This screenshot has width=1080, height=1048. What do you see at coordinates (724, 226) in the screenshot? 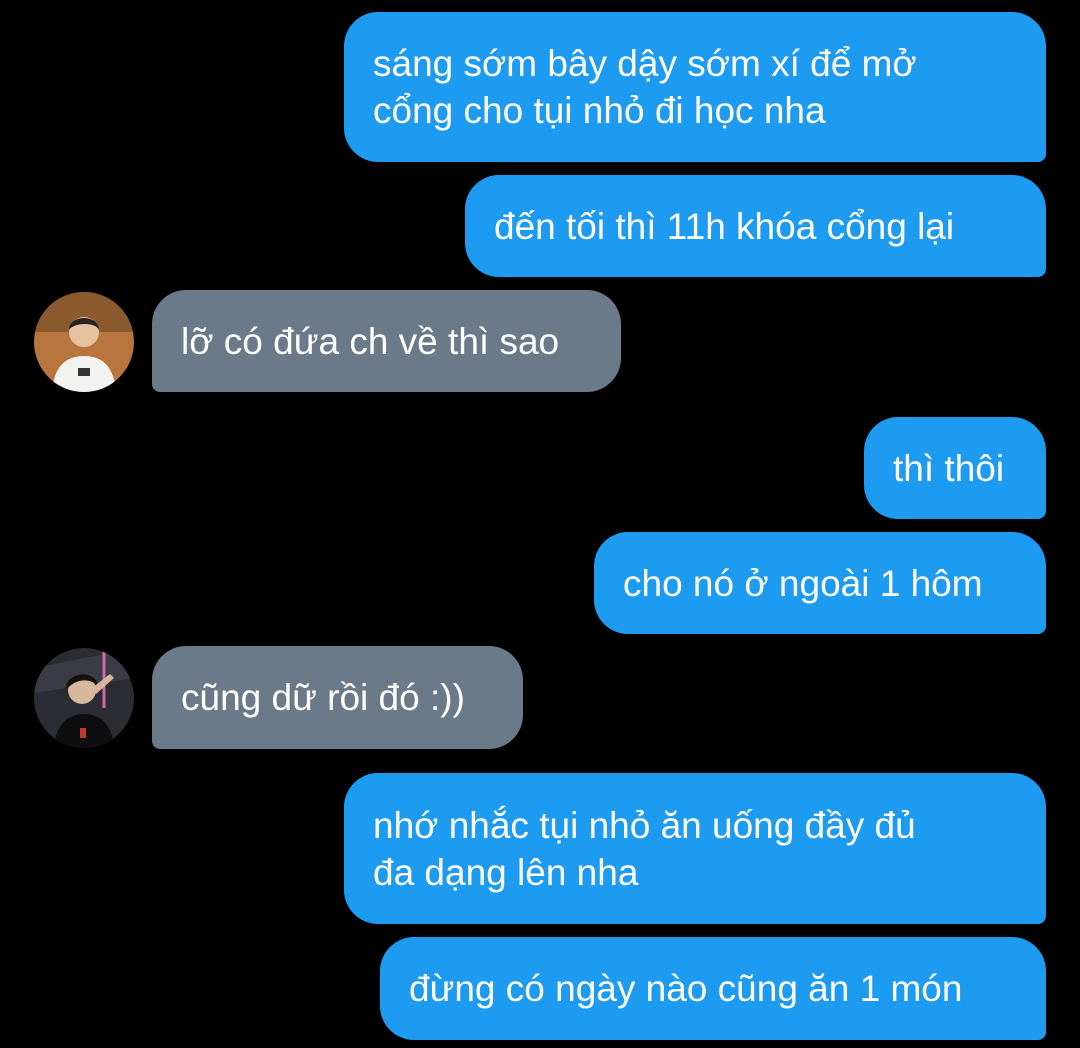
I see `message-text: đến tối thì 11h khóa cổng lại` at bounding box center [724, 226].